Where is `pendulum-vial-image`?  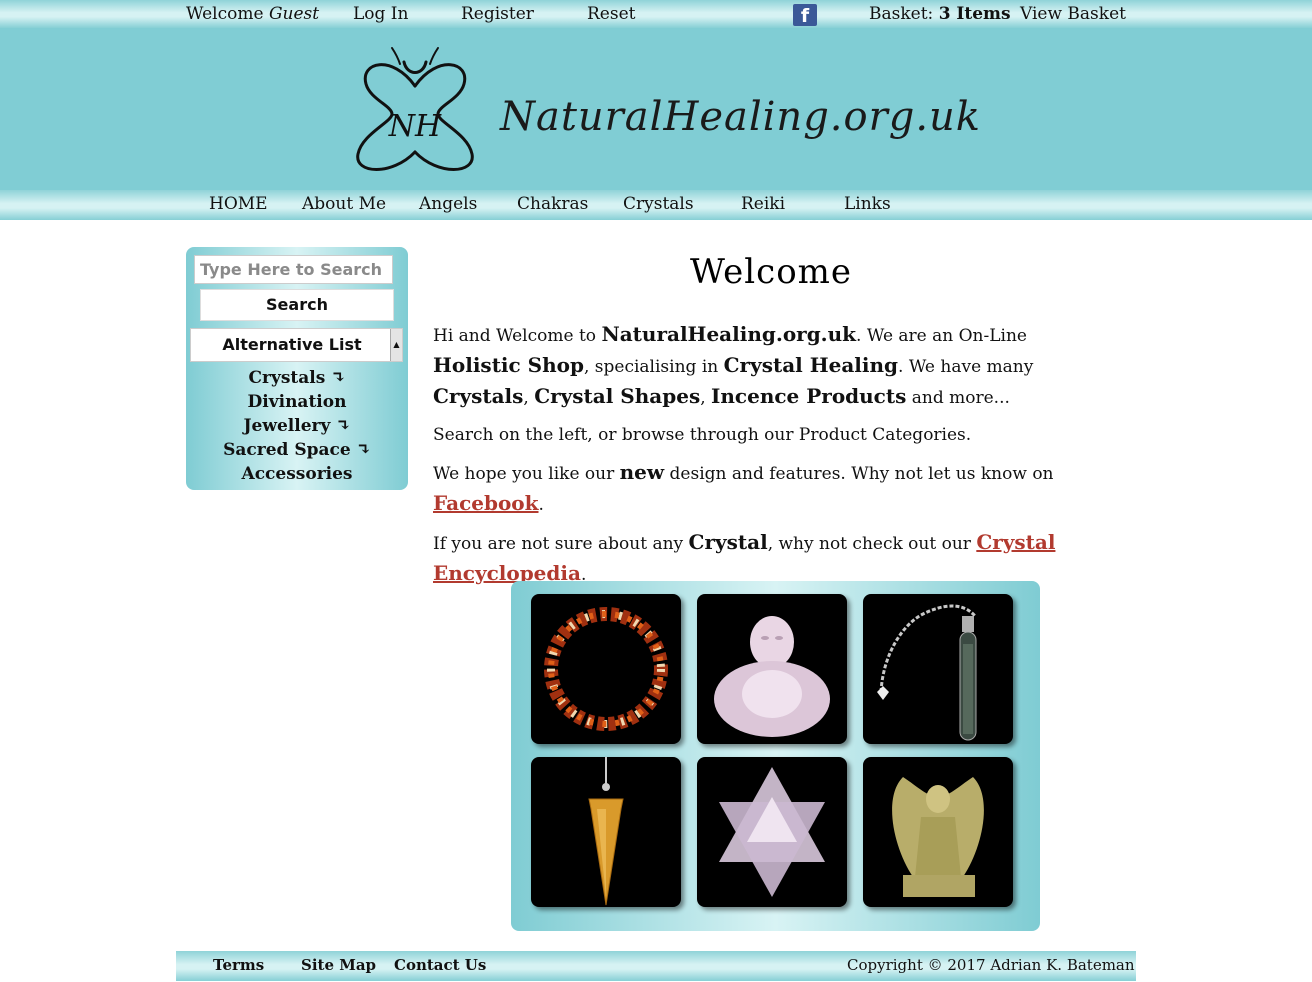
pendulum-vial-image is located at coordinates (938, 669).